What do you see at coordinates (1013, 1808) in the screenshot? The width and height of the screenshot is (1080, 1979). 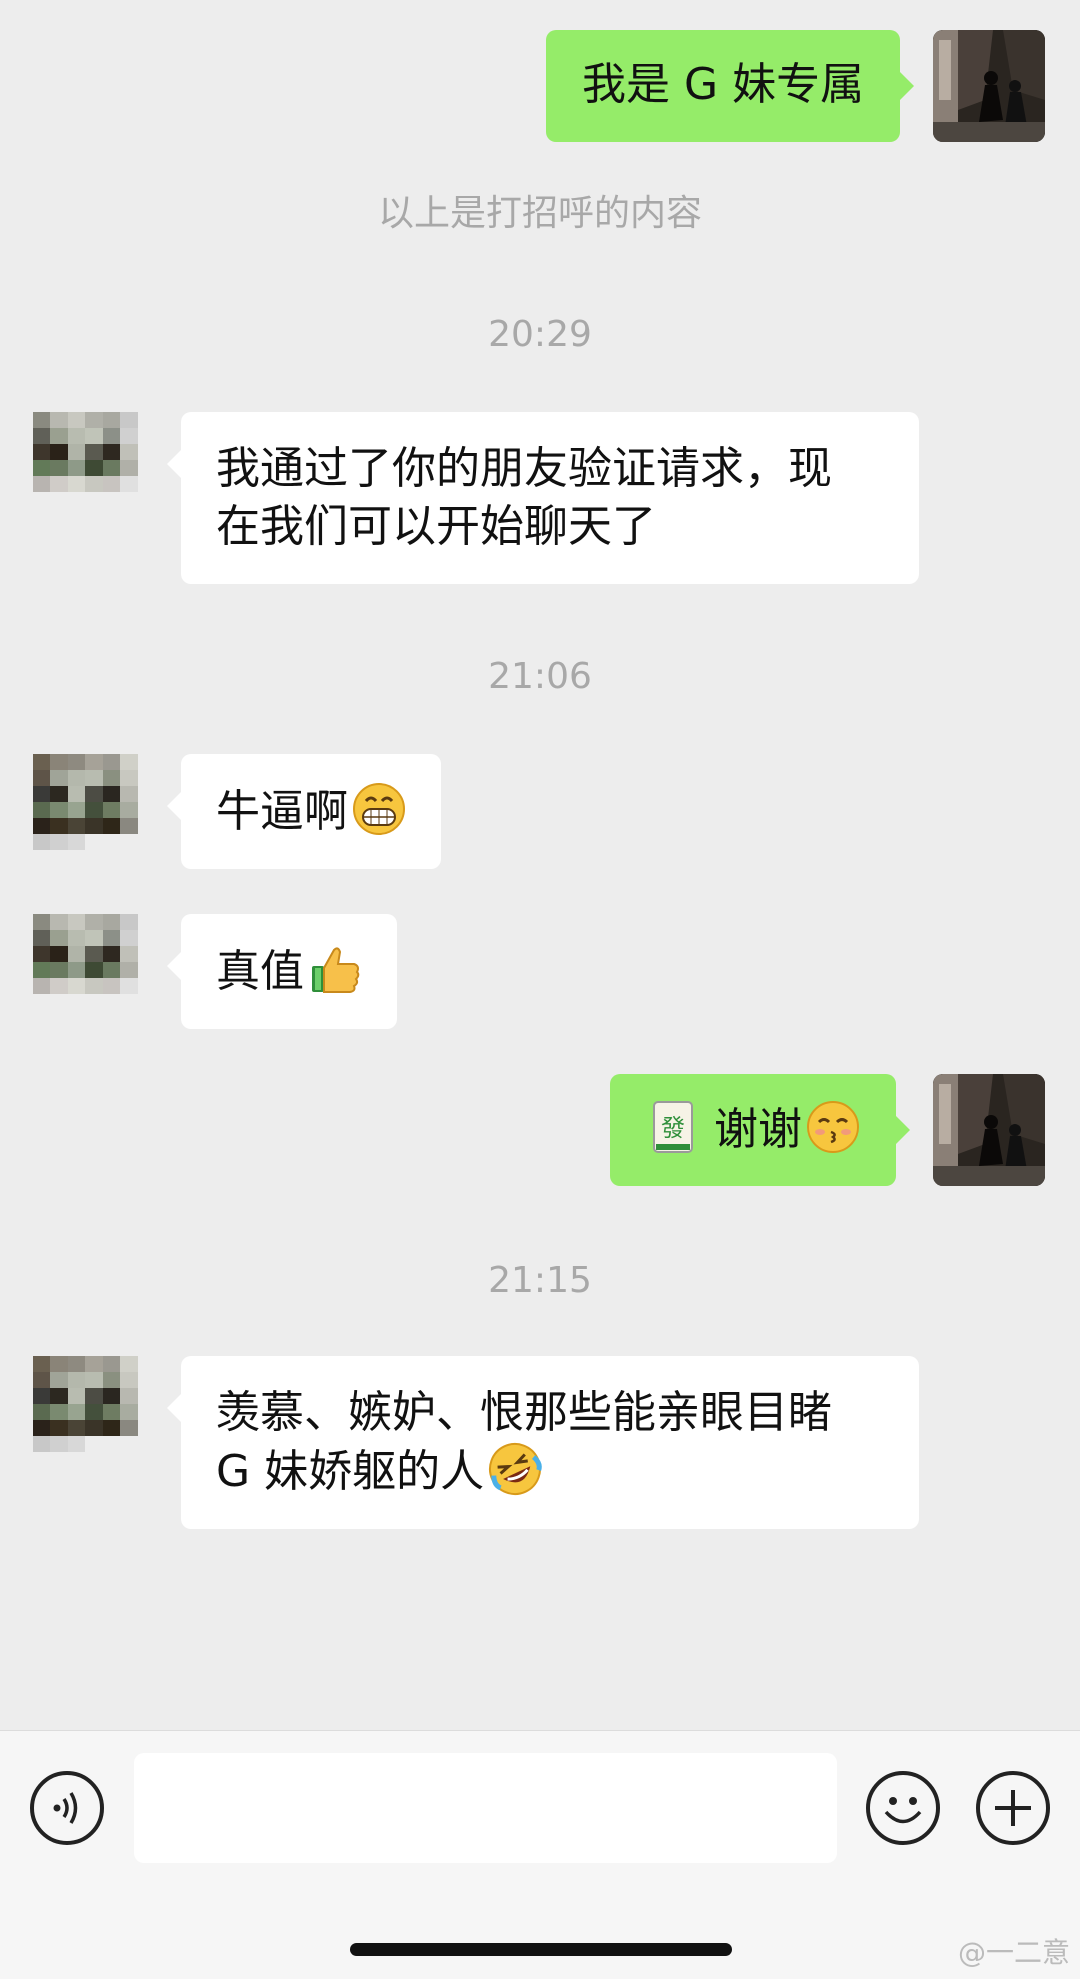 I see `plus-icon` at bounding box center [1013, 1808].